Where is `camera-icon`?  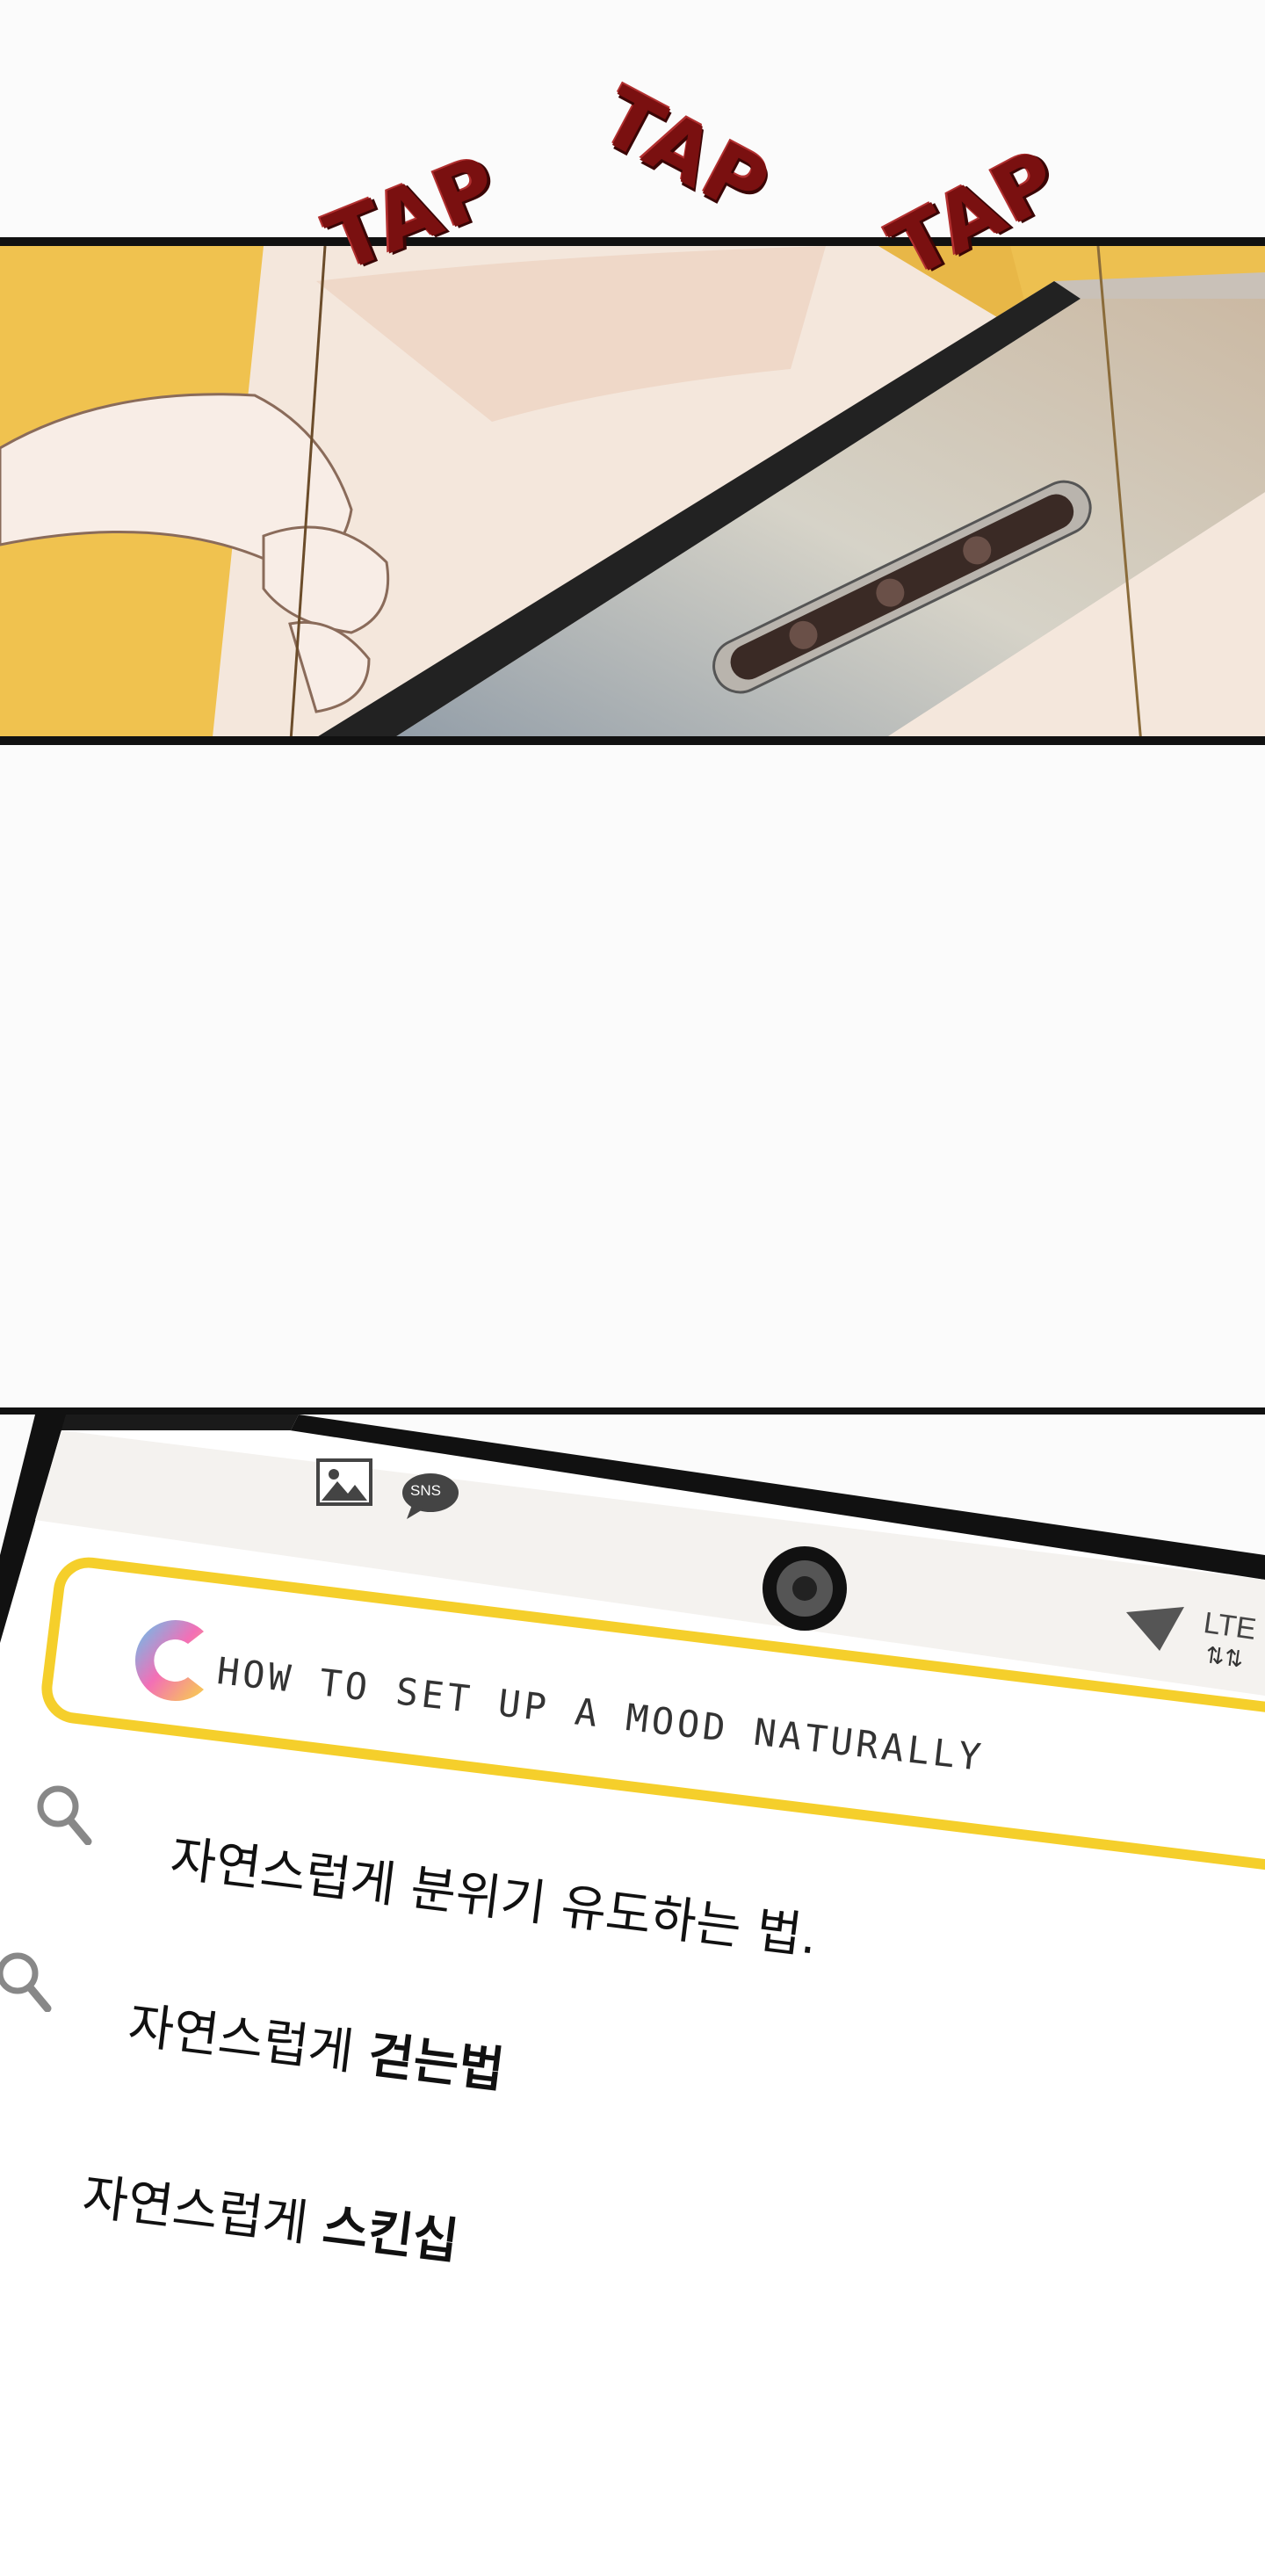 camera-icon is located at coordinates (805, 1588).